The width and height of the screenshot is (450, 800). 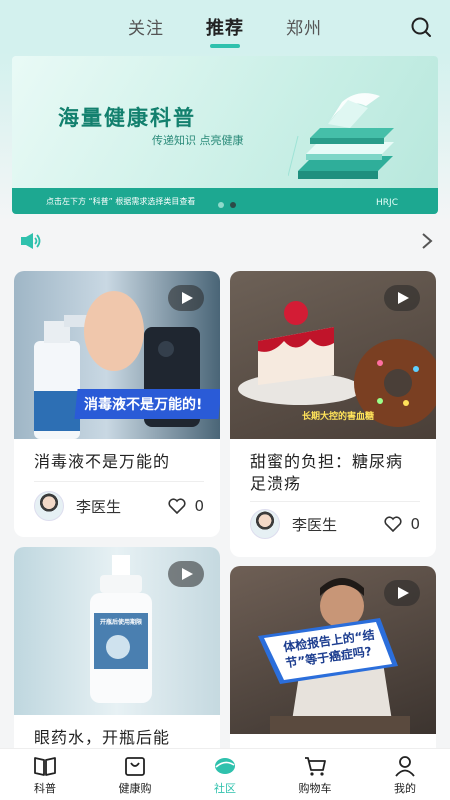 I want to click on top-bar: 关注 推荐 郑州, so click(x=225, y=26).